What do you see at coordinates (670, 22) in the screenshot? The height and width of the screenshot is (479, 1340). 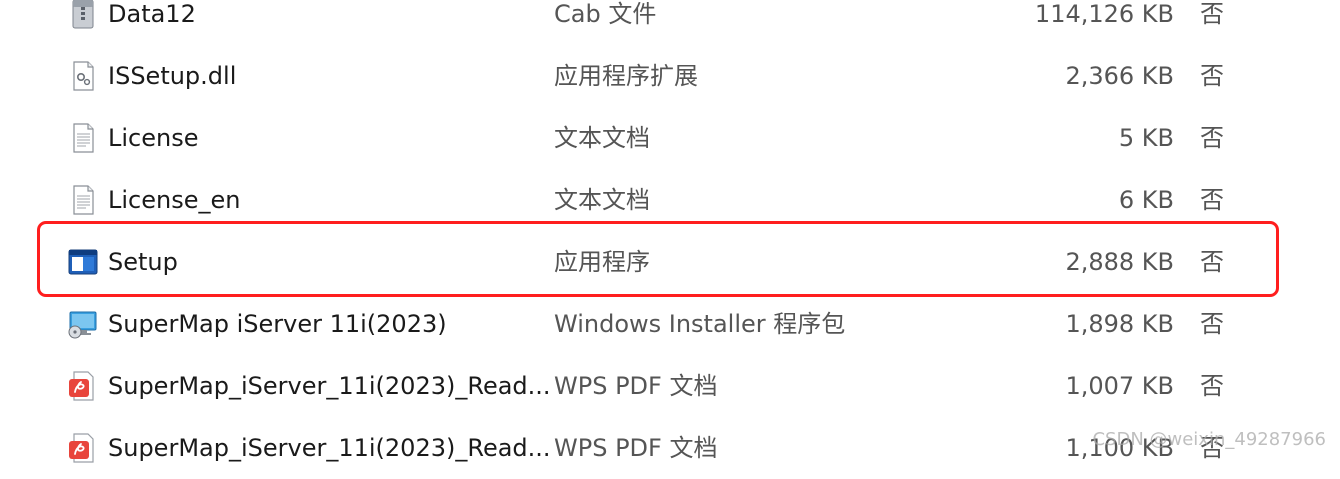 I see `file-row-data12: Data12 Cab 文件 114,126 KB 否` at bounding box center [670, 22].